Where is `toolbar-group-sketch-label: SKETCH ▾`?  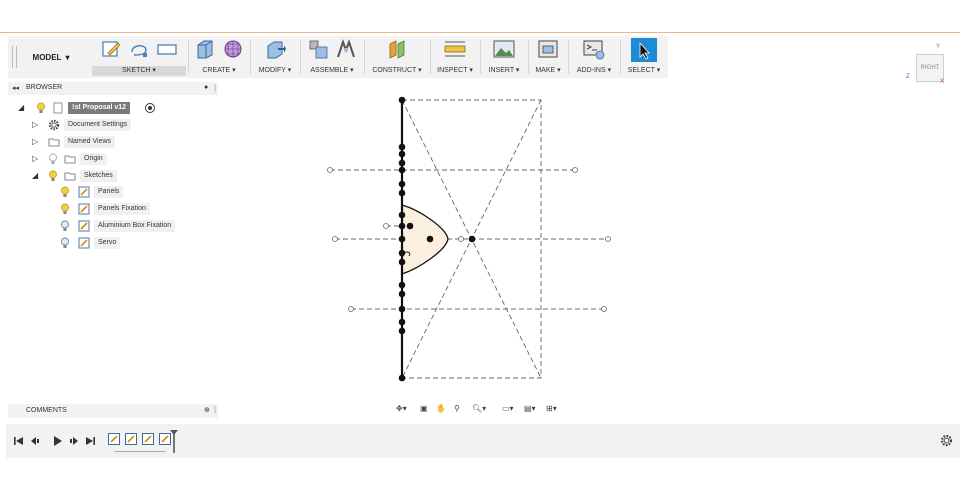 toolbar-group-sketch-label: SKETCH ▾ is located at coordinates (139, 71).